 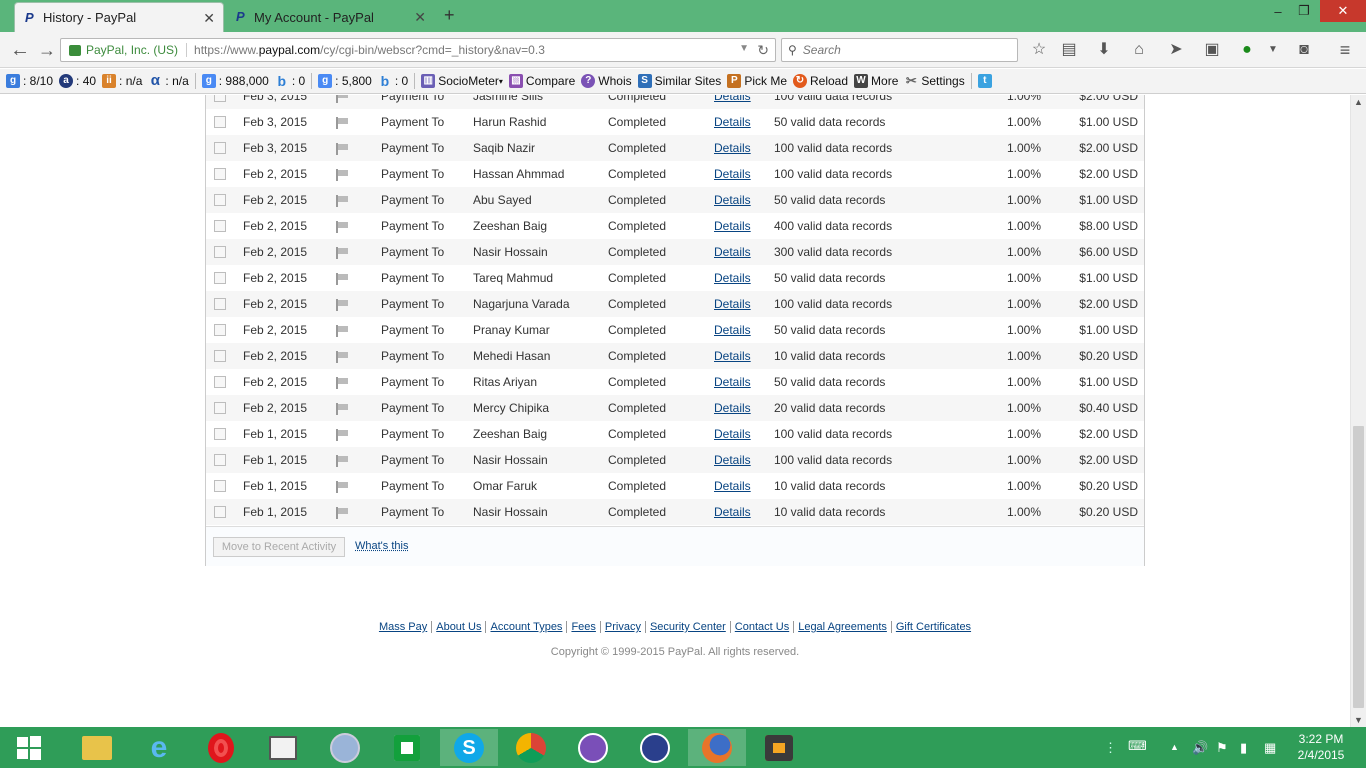 I want to click on bookmark-item: P Pick Me, so click(x=757, y=81).